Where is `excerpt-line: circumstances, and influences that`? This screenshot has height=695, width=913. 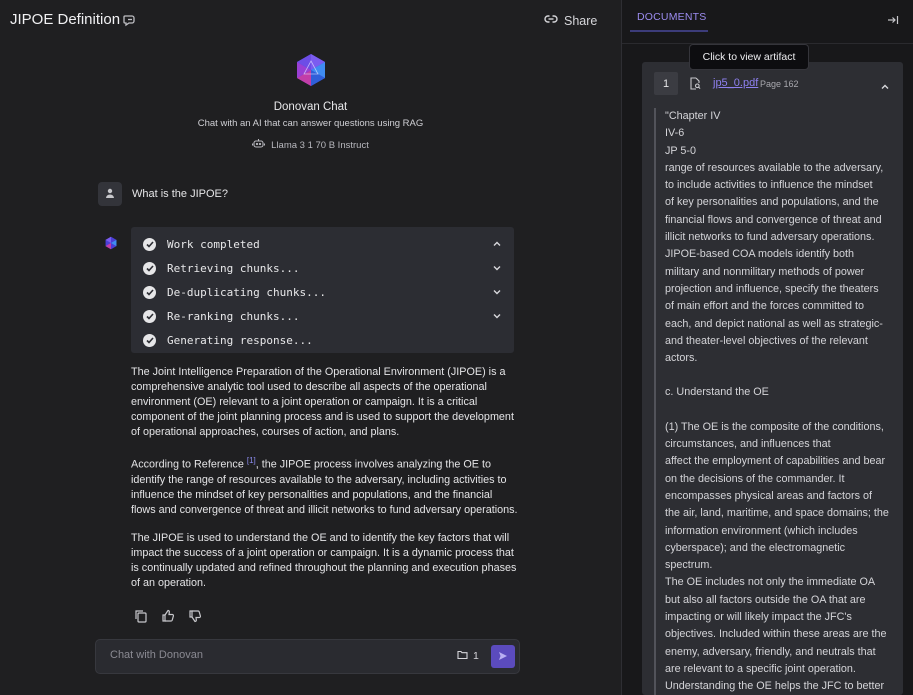
excerpt-line: circumstances, and influences that is located at coordinates (748, 444).